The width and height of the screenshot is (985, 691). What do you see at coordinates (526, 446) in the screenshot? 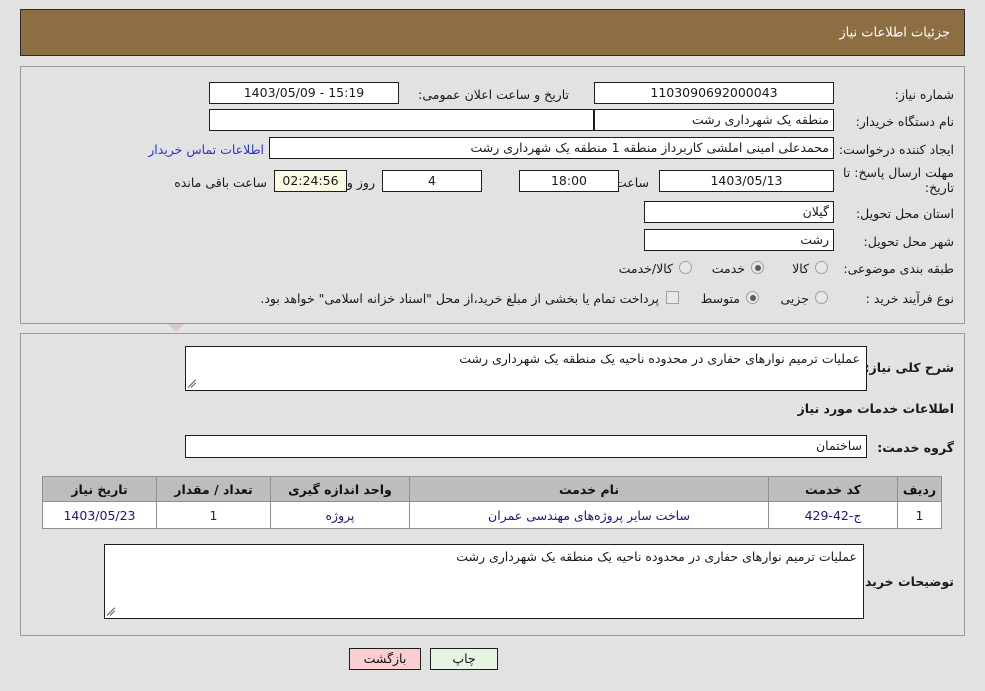
I see `service-group-value: ساختمان` at bounding box center [526, 446].